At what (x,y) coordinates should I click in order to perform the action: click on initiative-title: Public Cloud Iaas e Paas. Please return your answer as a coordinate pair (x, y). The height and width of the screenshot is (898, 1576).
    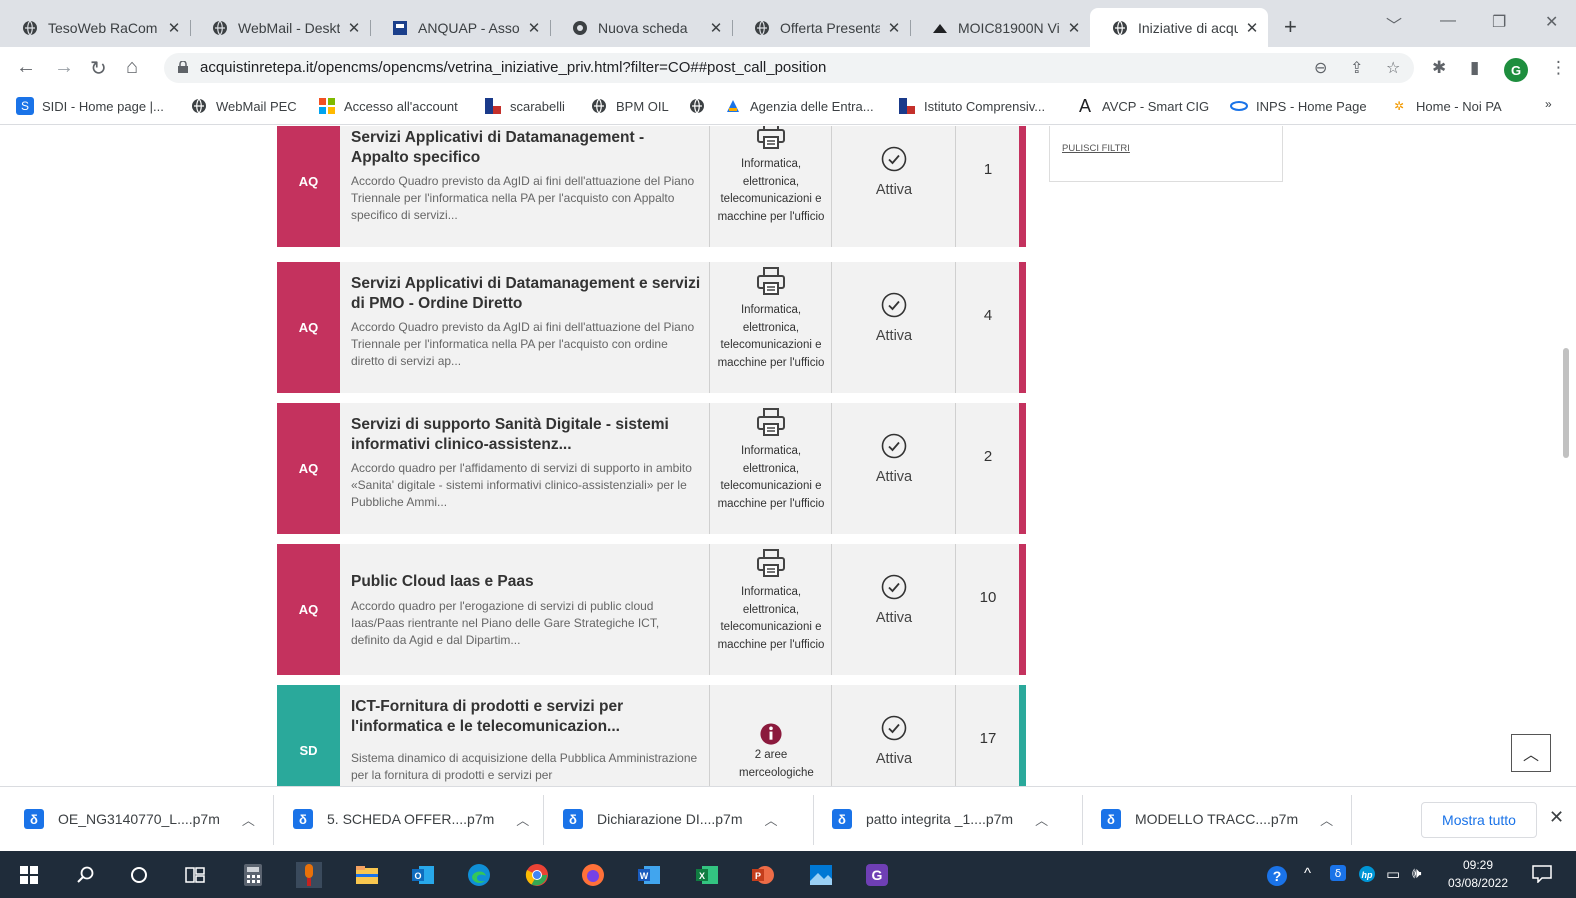
    Looking at the image, I should click on (526, 582).